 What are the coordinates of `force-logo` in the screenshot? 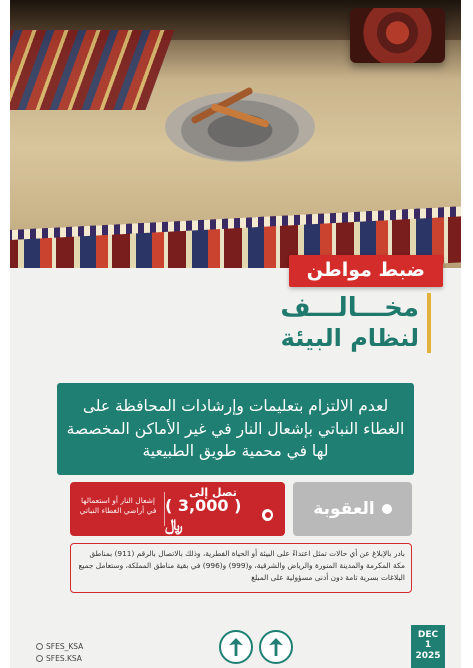 It's located at (276, 647).